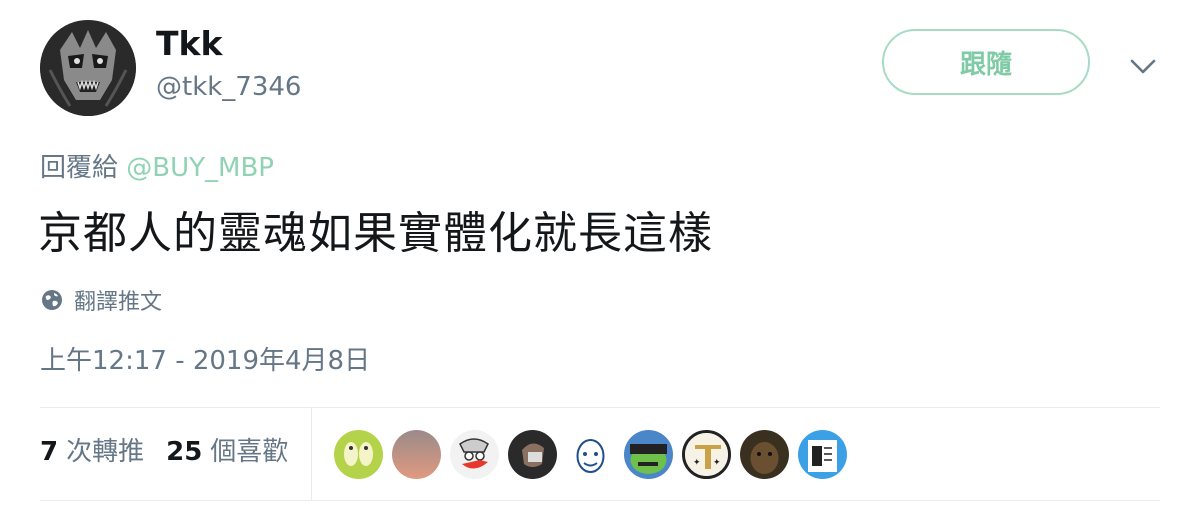 Image resolution: width=1192 pixels, height=514 pixels. I want to click on translate-label: 翻譯推文, so click(118, 302).